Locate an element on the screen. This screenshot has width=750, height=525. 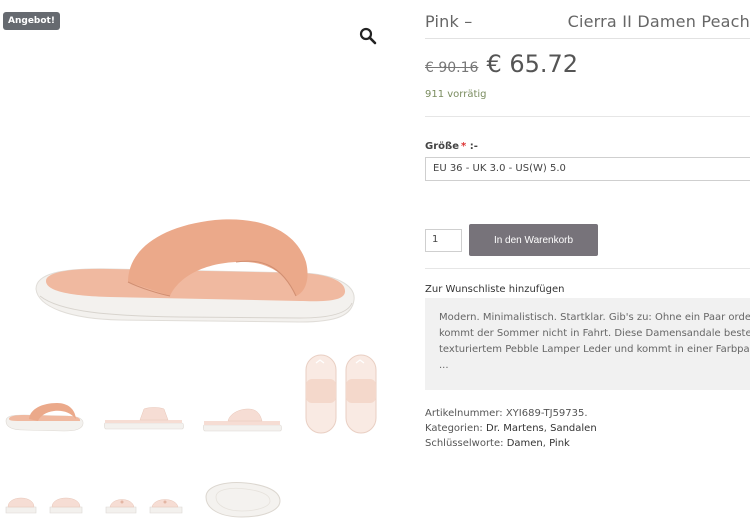
stock-status: 911 vorrätig is located at coordinates (456, 94).